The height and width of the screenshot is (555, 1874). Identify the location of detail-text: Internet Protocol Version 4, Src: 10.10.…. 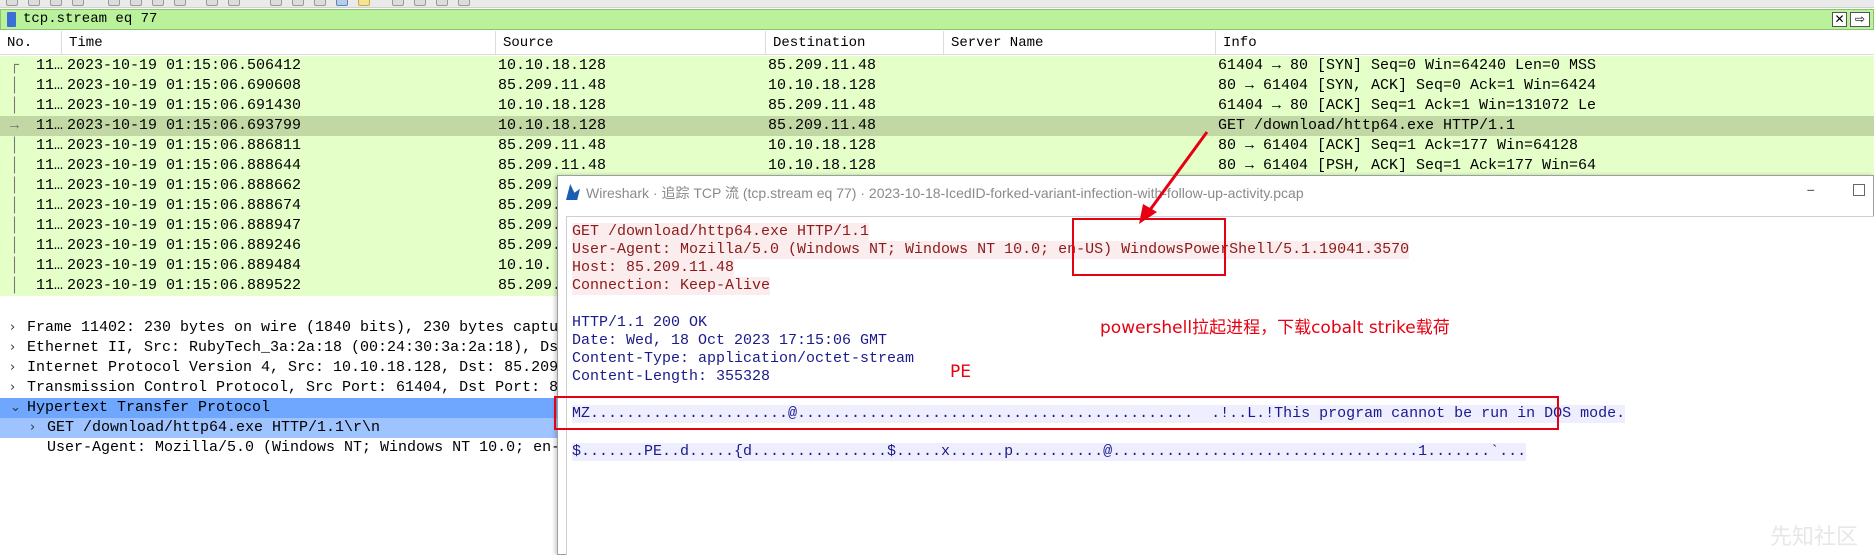
(315, 367).